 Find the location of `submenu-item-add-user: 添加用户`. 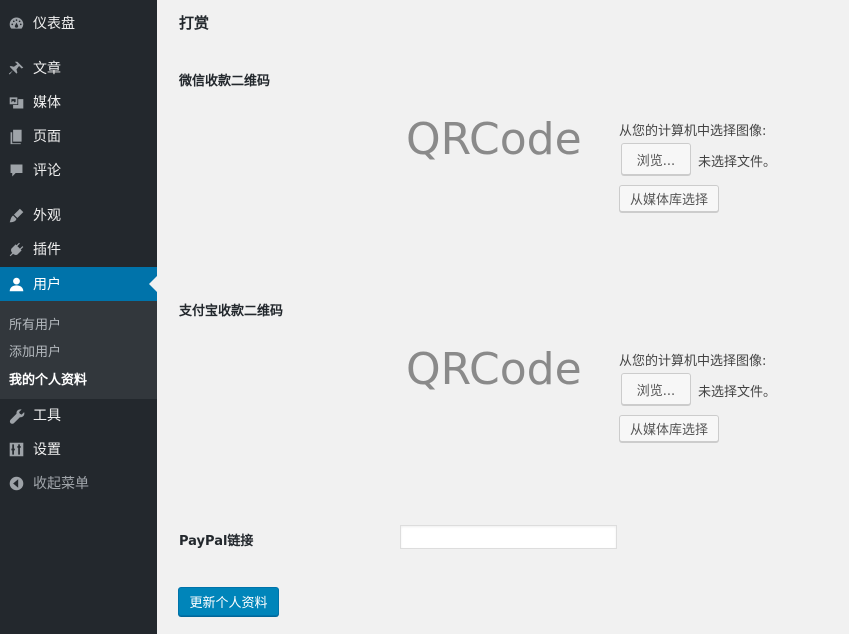

submenu-item-add-user: 添加用户 is located at coordinates (35, 350).